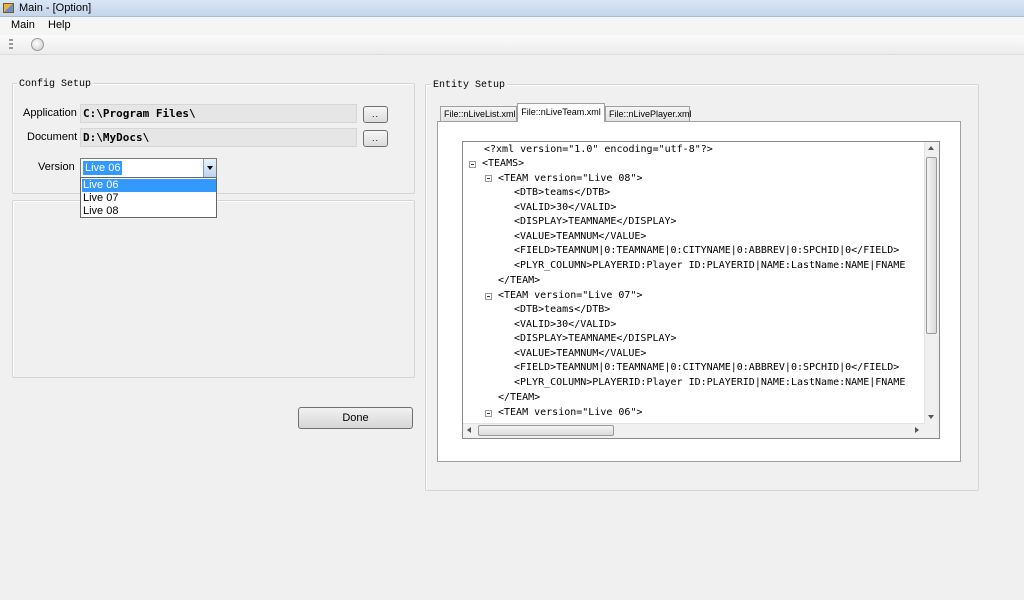 The image size is (1024, 600). I want to click on window-title: Main - [Option], so click(55, 8).